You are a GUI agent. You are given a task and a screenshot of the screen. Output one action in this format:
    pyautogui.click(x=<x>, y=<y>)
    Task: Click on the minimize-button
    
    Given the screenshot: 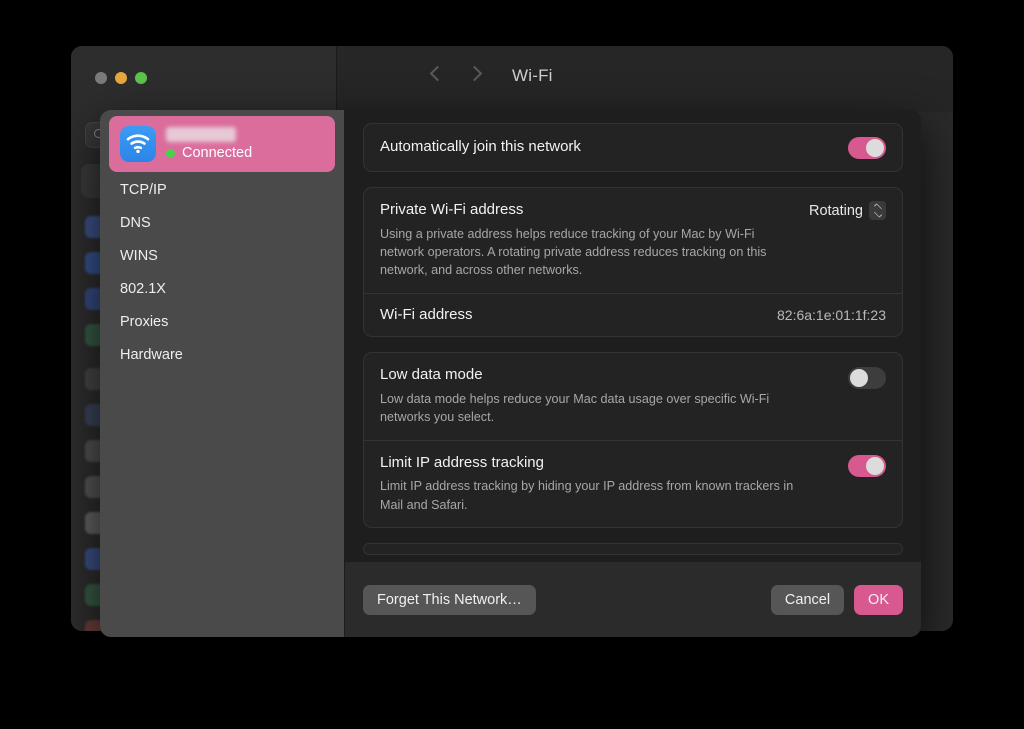 What is the action you would take?
    pyautogui.click(x=121, y=78)
    